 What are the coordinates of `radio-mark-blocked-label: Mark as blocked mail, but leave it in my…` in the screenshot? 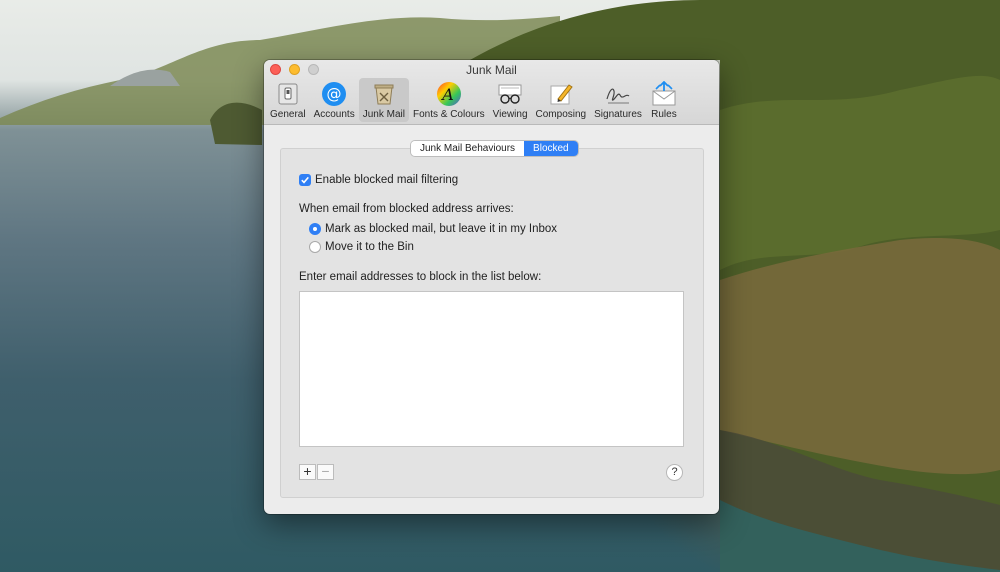 It's located at (441, 229).